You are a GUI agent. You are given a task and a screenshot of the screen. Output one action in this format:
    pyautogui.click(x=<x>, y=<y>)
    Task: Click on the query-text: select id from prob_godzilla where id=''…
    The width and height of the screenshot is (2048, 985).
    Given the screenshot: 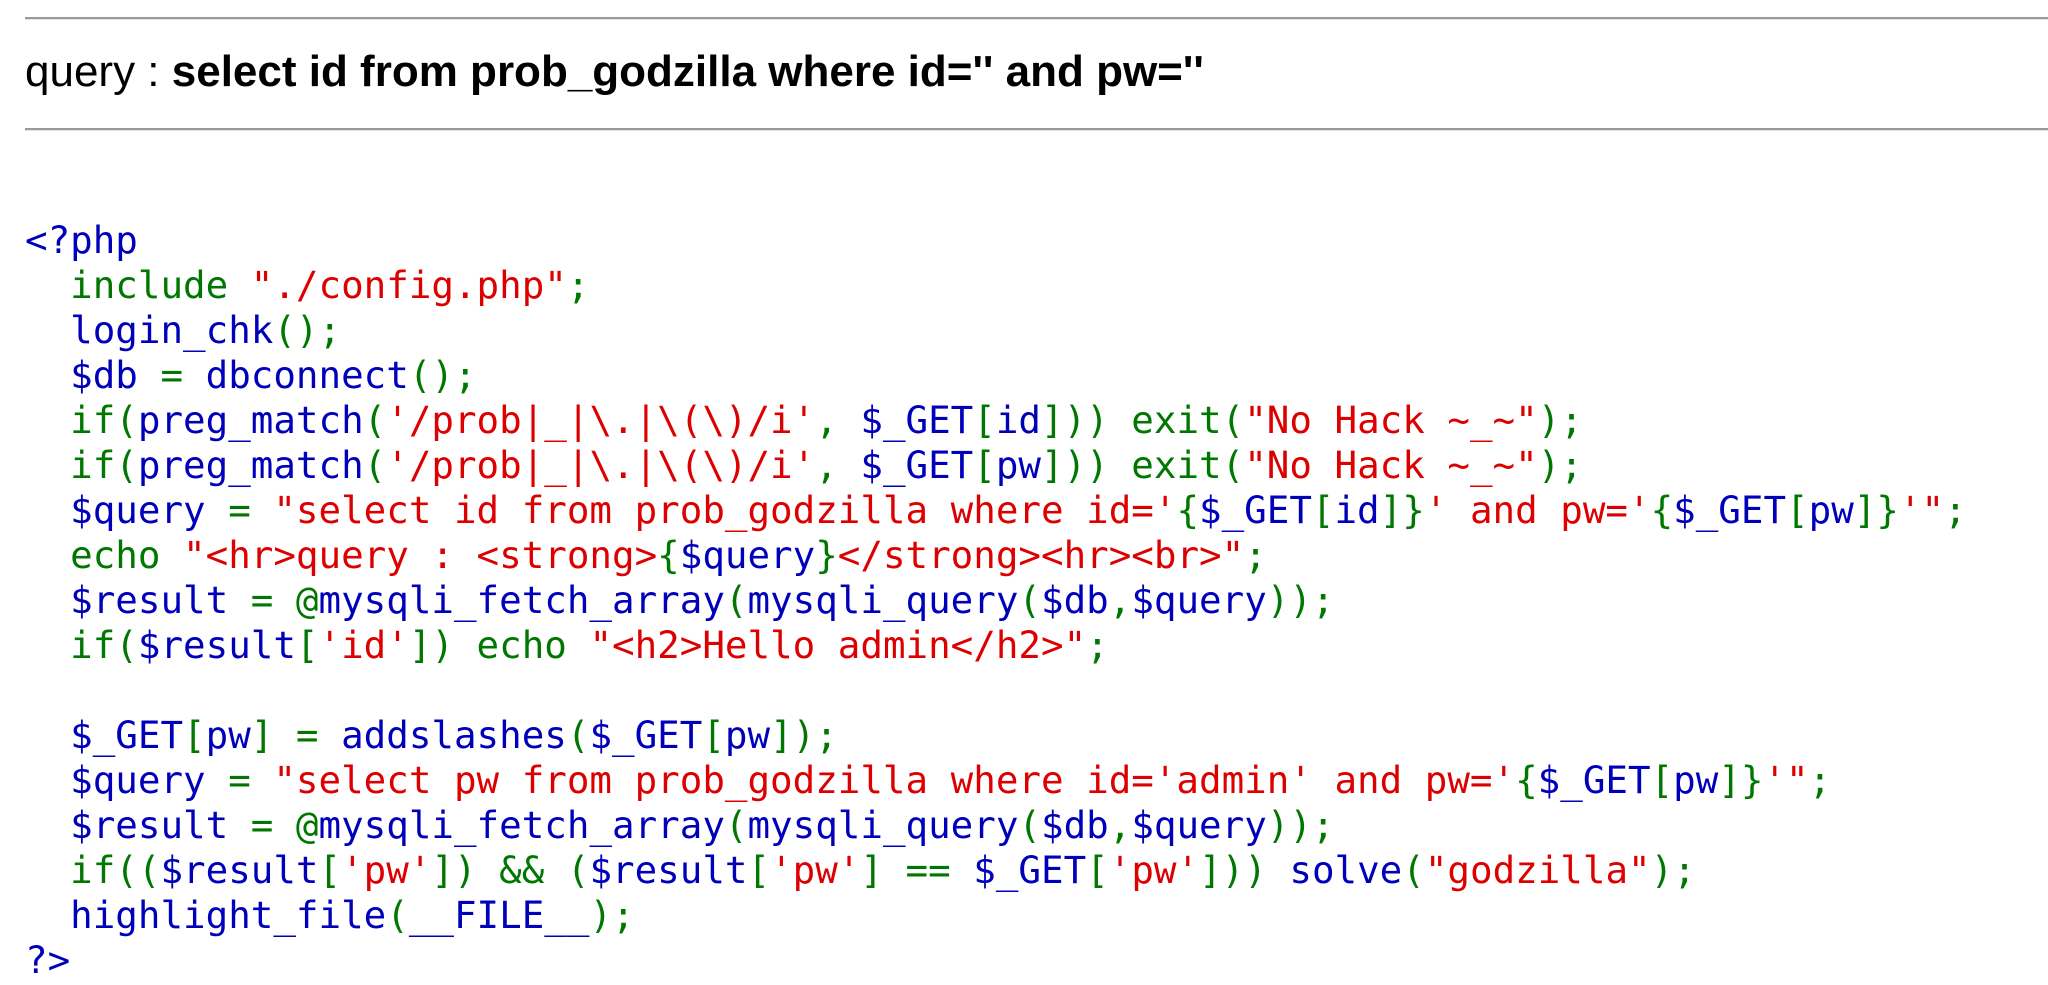 What is the action you would take?
    pyautogui.click(x=687, y=71)
    